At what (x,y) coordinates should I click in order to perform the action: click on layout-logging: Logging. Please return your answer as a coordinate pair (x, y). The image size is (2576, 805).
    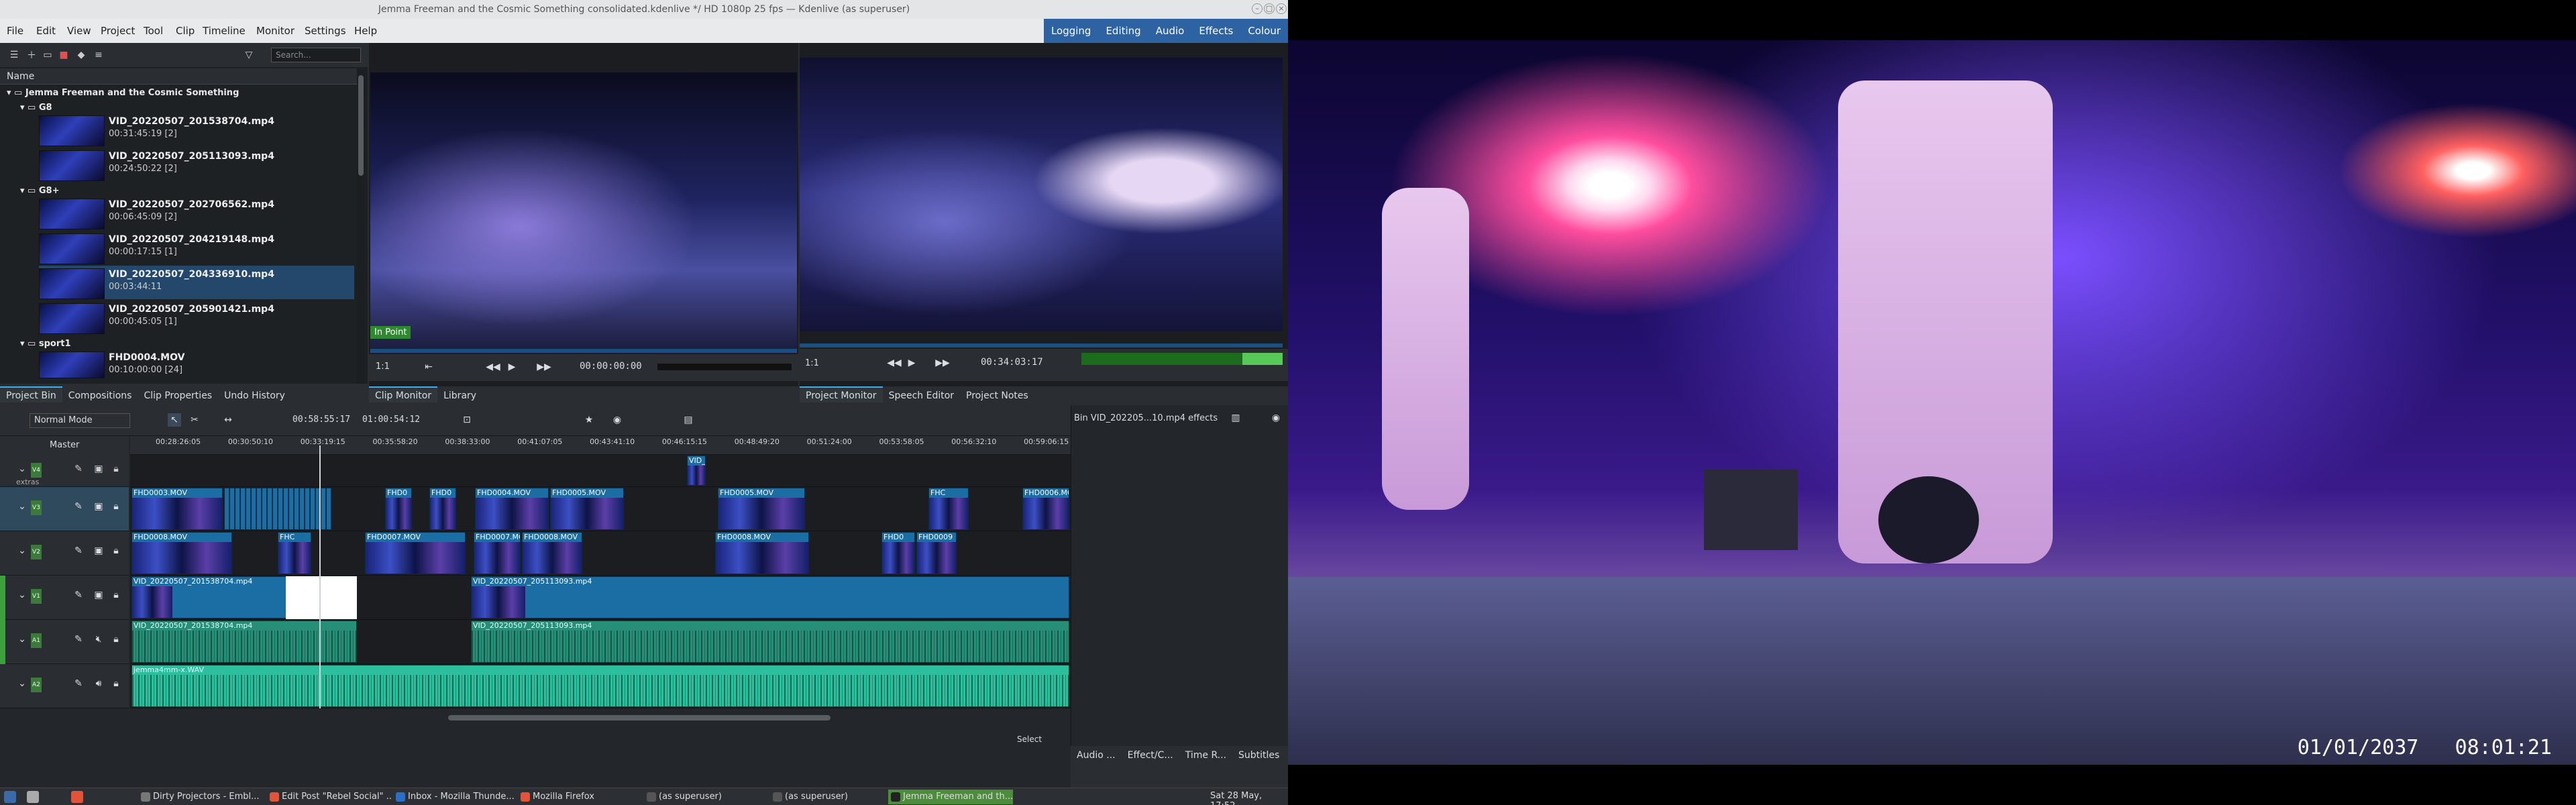
    Looking at the image, I should click on (1071, 31).